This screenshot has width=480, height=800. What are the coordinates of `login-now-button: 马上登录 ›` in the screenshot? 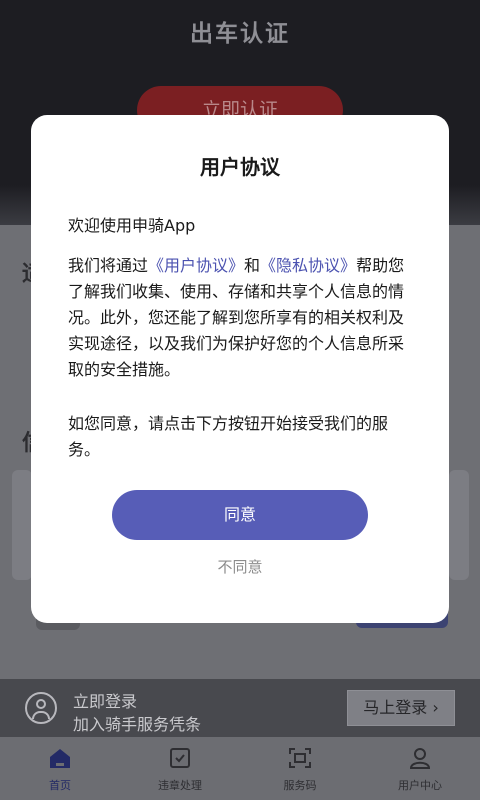 It's located at (401, 708).